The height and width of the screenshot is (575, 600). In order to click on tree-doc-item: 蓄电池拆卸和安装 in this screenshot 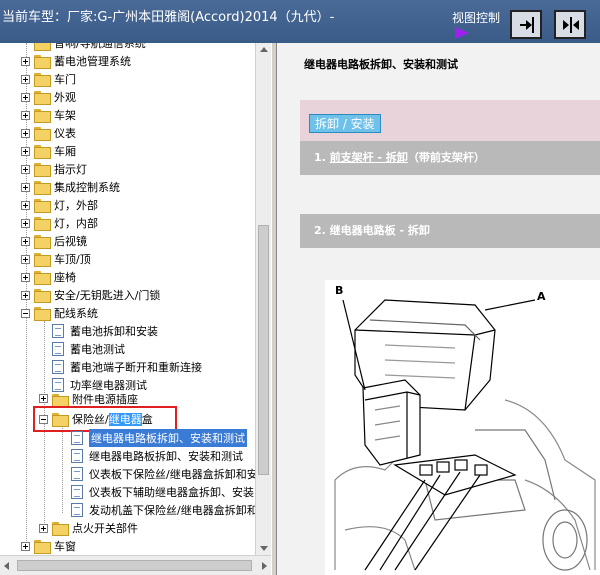, I will do `click(105, 331)`.